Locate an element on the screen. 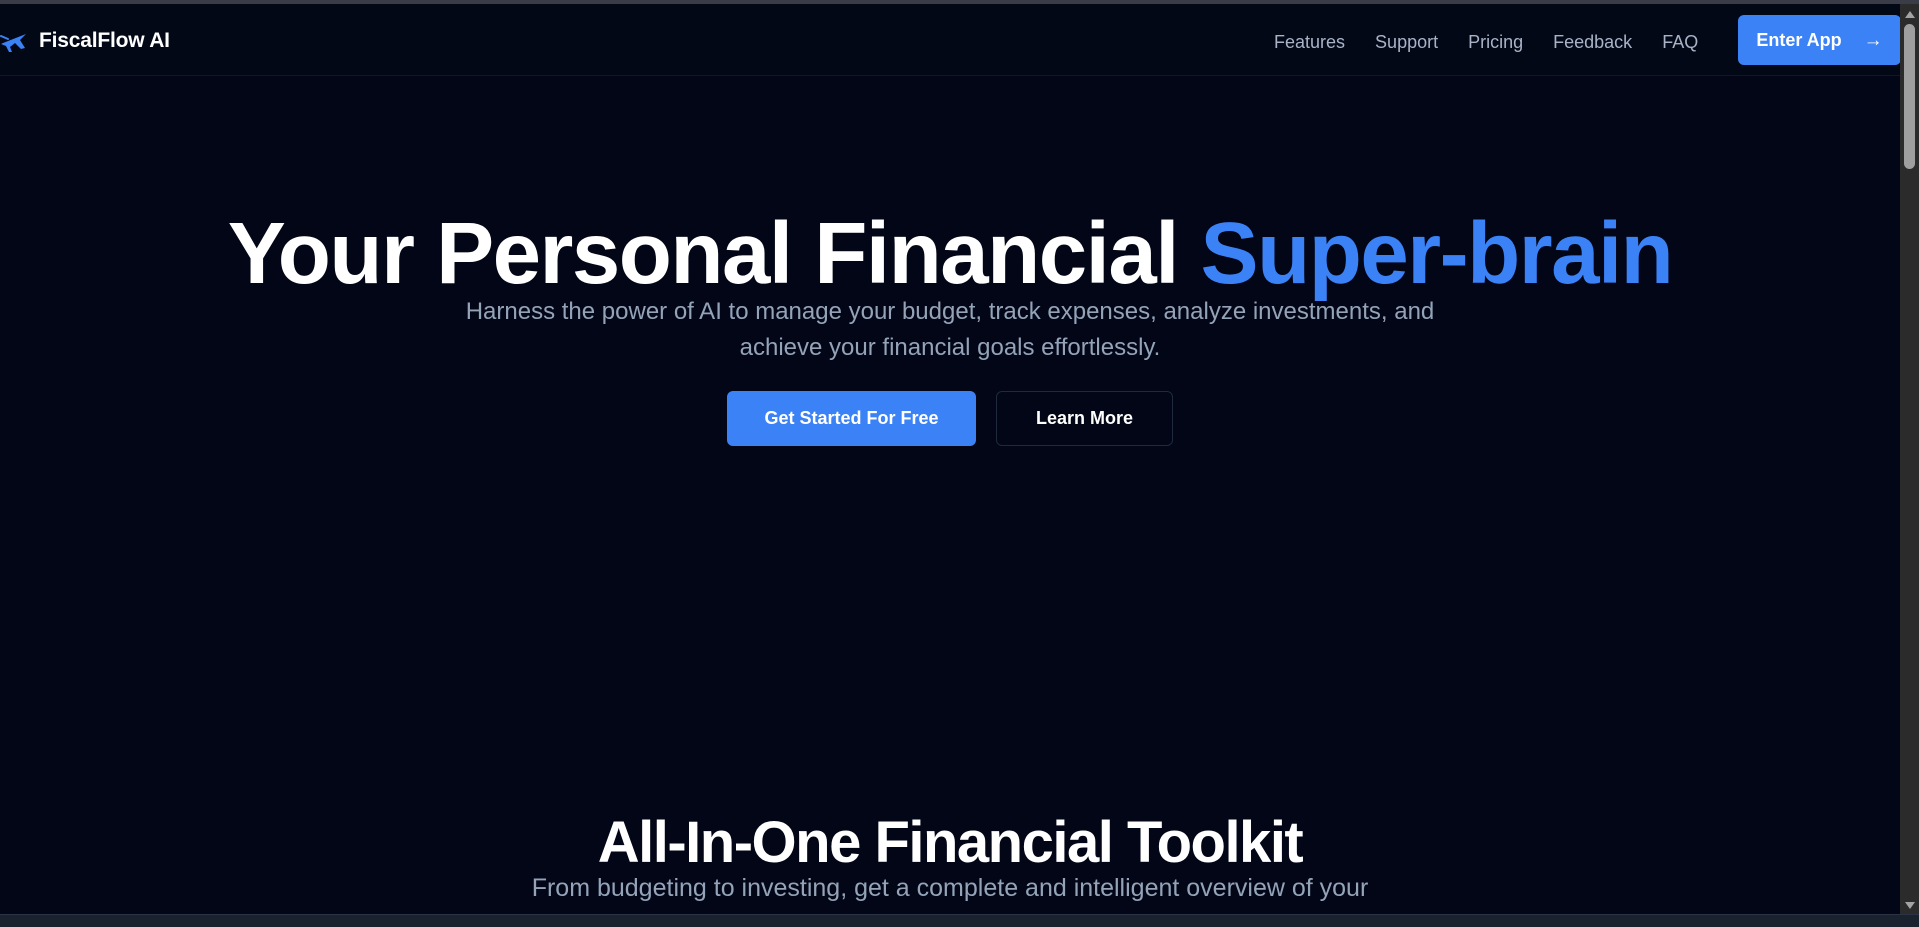  triangle-up-icon is located at coordinates (1909, 14).